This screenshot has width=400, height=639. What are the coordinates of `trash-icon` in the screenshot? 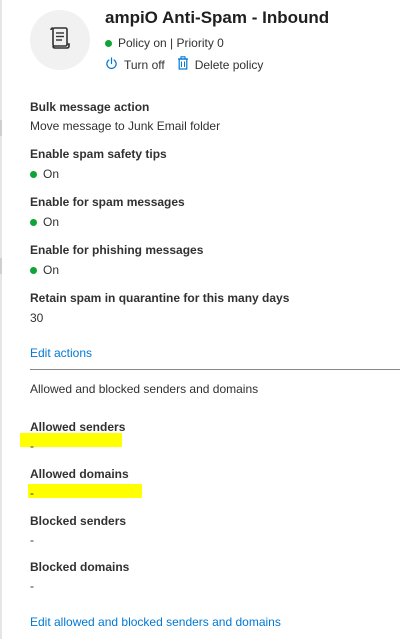 It's located at (186, 64).